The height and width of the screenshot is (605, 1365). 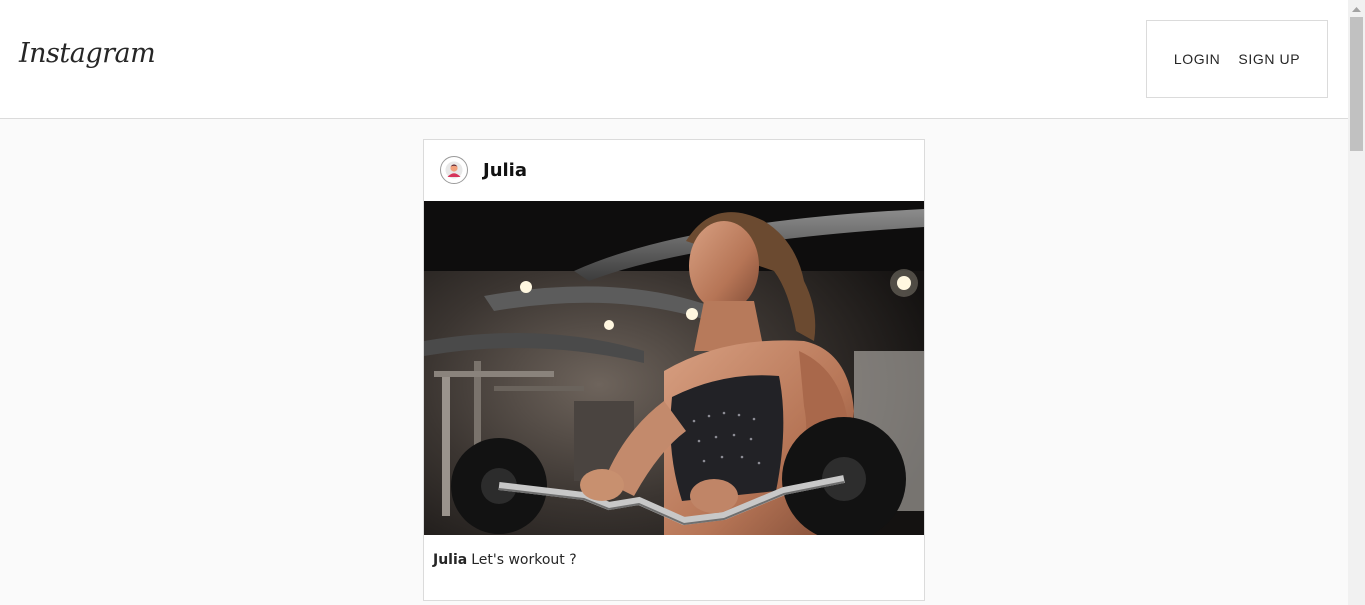 What do you see at coordinates (1237, 59) in the screenshot?
I see `auth-links: LOGIN SIGN UP` at bounding box center [1237, 59].